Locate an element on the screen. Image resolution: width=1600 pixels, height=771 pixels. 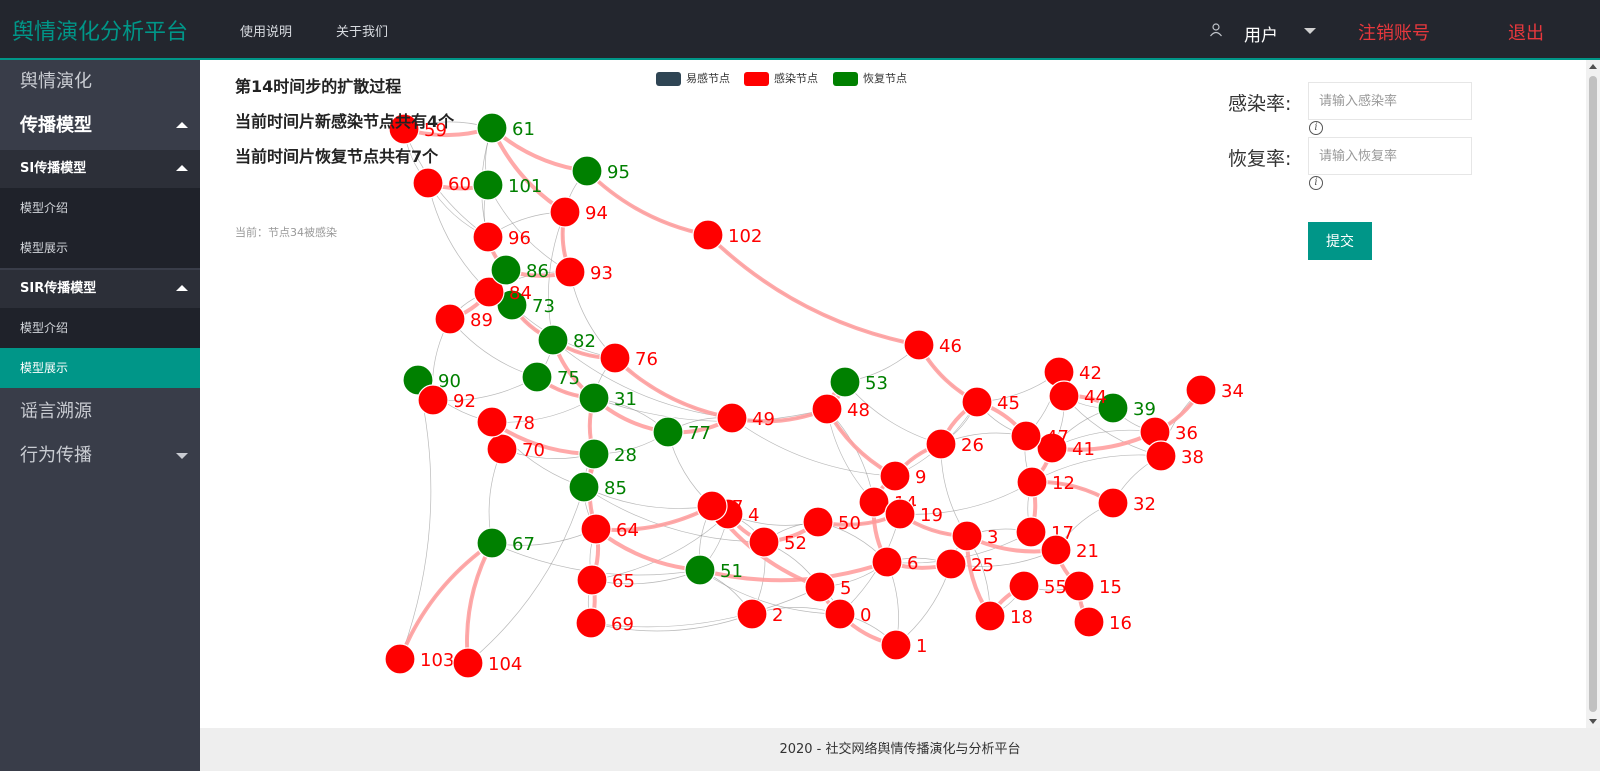
sidebar-item-propagation-model: 传播模型 is located at coordinates (100, 126).